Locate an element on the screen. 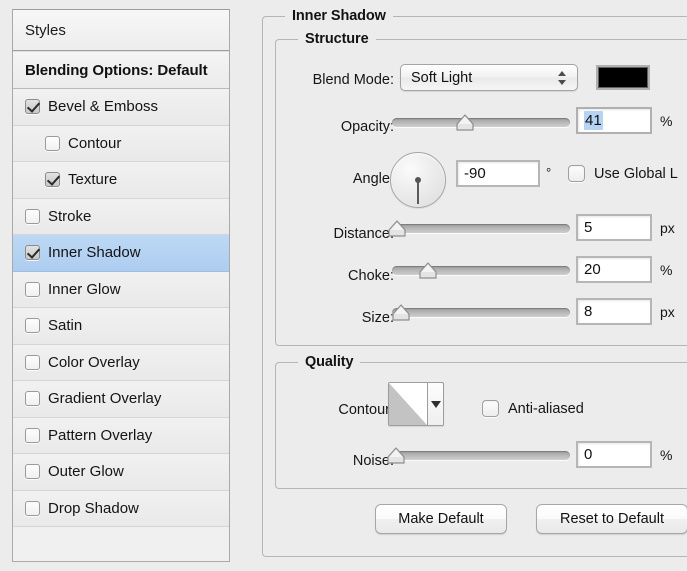  checkbox-gradient-overlay is located at coordinates (32, 399).